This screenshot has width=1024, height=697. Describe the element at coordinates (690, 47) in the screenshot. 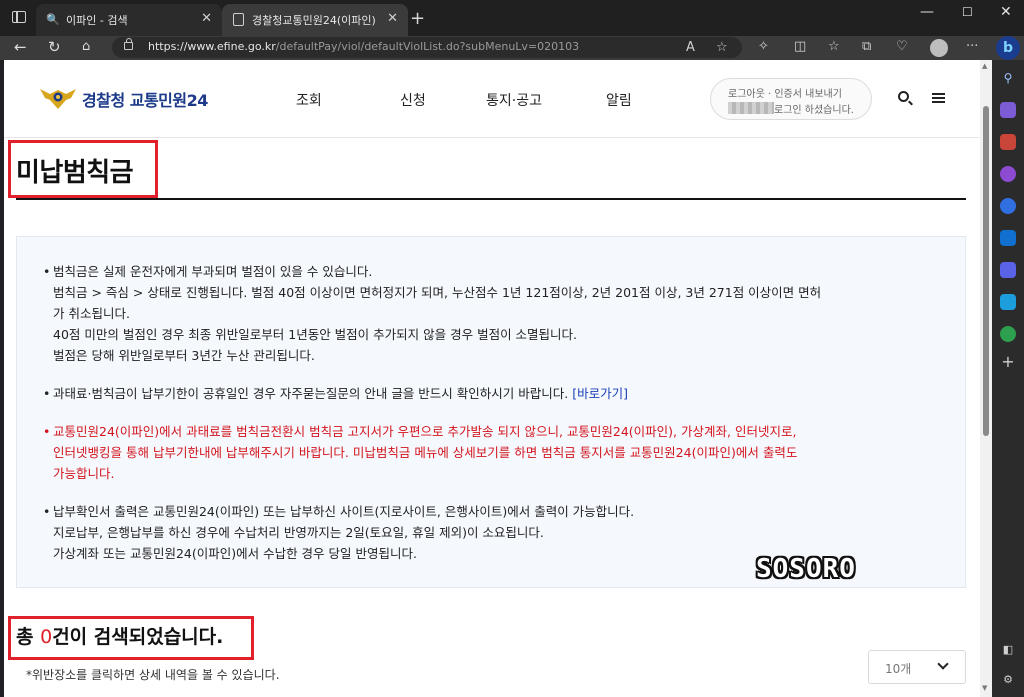

I see `read-aloud-icon: A` at that location.